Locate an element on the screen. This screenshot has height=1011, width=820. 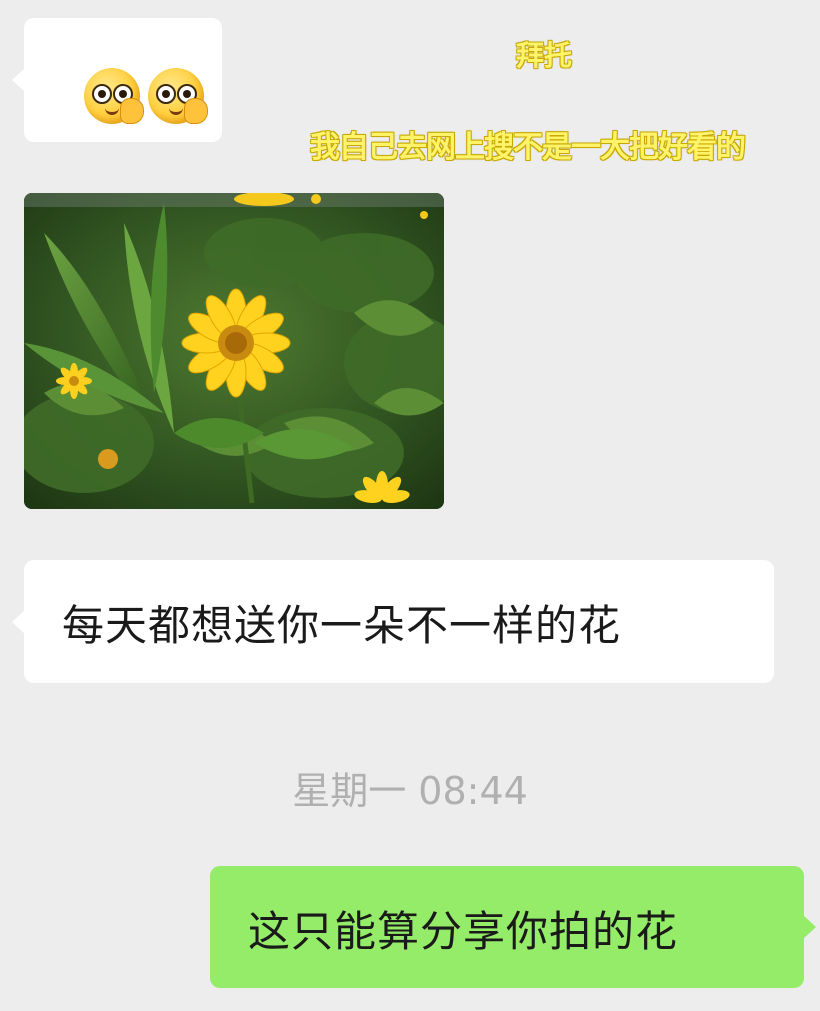
incoming-text-message: 每天都想送你一朵不一样的花 is located at coordinates (393, 621).